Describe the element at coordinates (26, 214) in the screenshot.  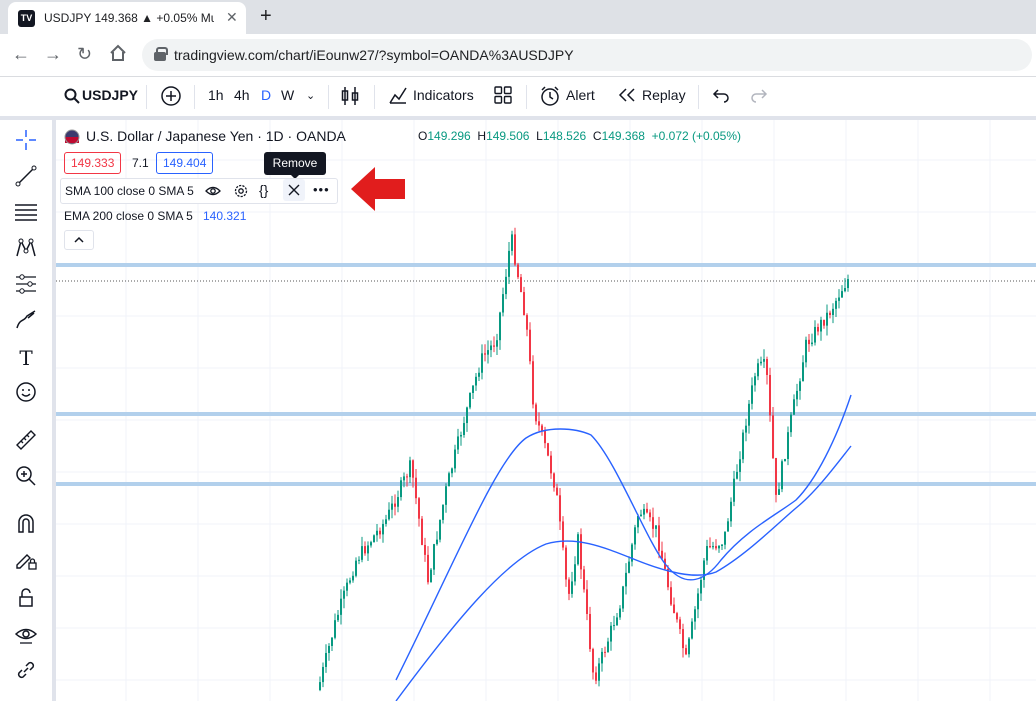
I see `fib-retracement-icon` at that location.